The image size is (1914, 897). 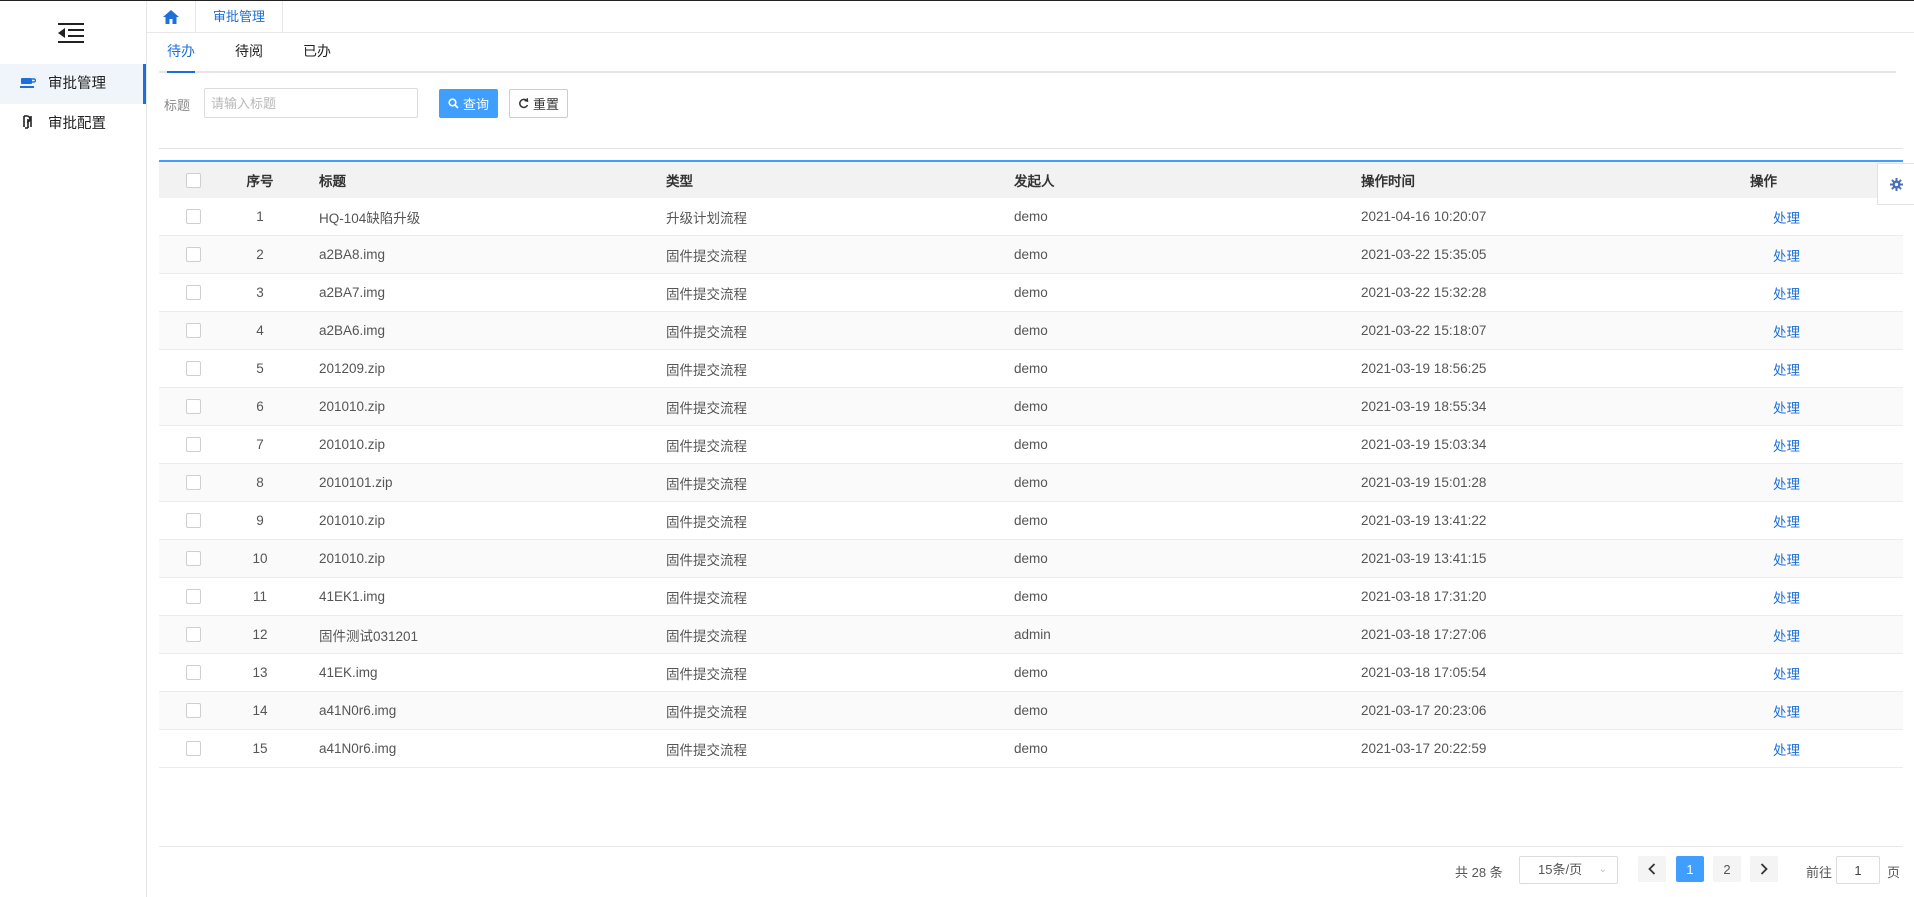 What do you see at coordinates (260, 710) in the screenshot?
I see `row-no: 14` at bounding box center [260, 710].